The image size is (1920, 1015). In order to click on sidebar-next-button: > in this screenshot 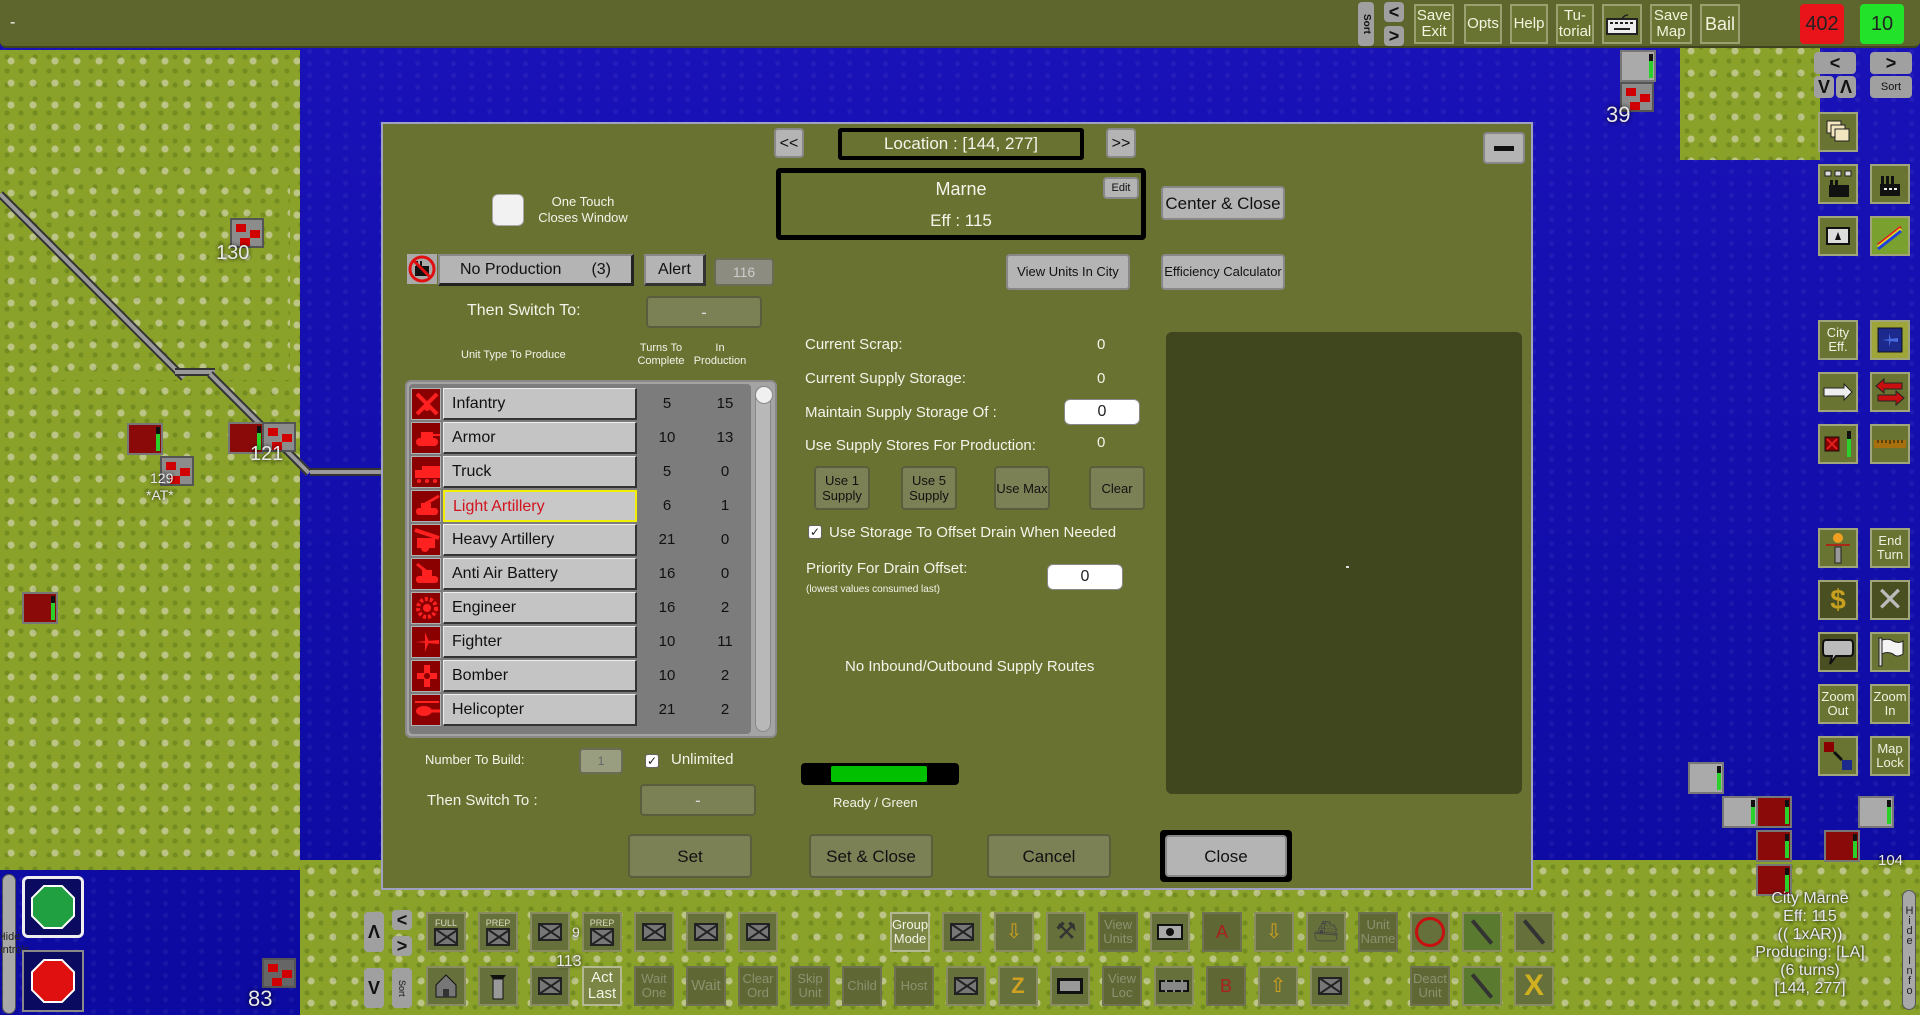, I will do `click(1891, 63)`.